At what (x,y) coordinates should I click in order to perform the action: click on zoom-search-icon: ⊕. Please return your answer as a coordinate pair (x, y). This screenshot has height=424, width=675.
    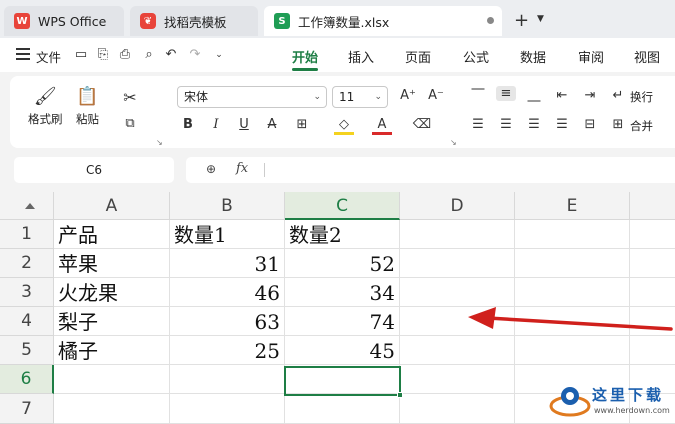
    Looking at the image, I should click on (211, 169).